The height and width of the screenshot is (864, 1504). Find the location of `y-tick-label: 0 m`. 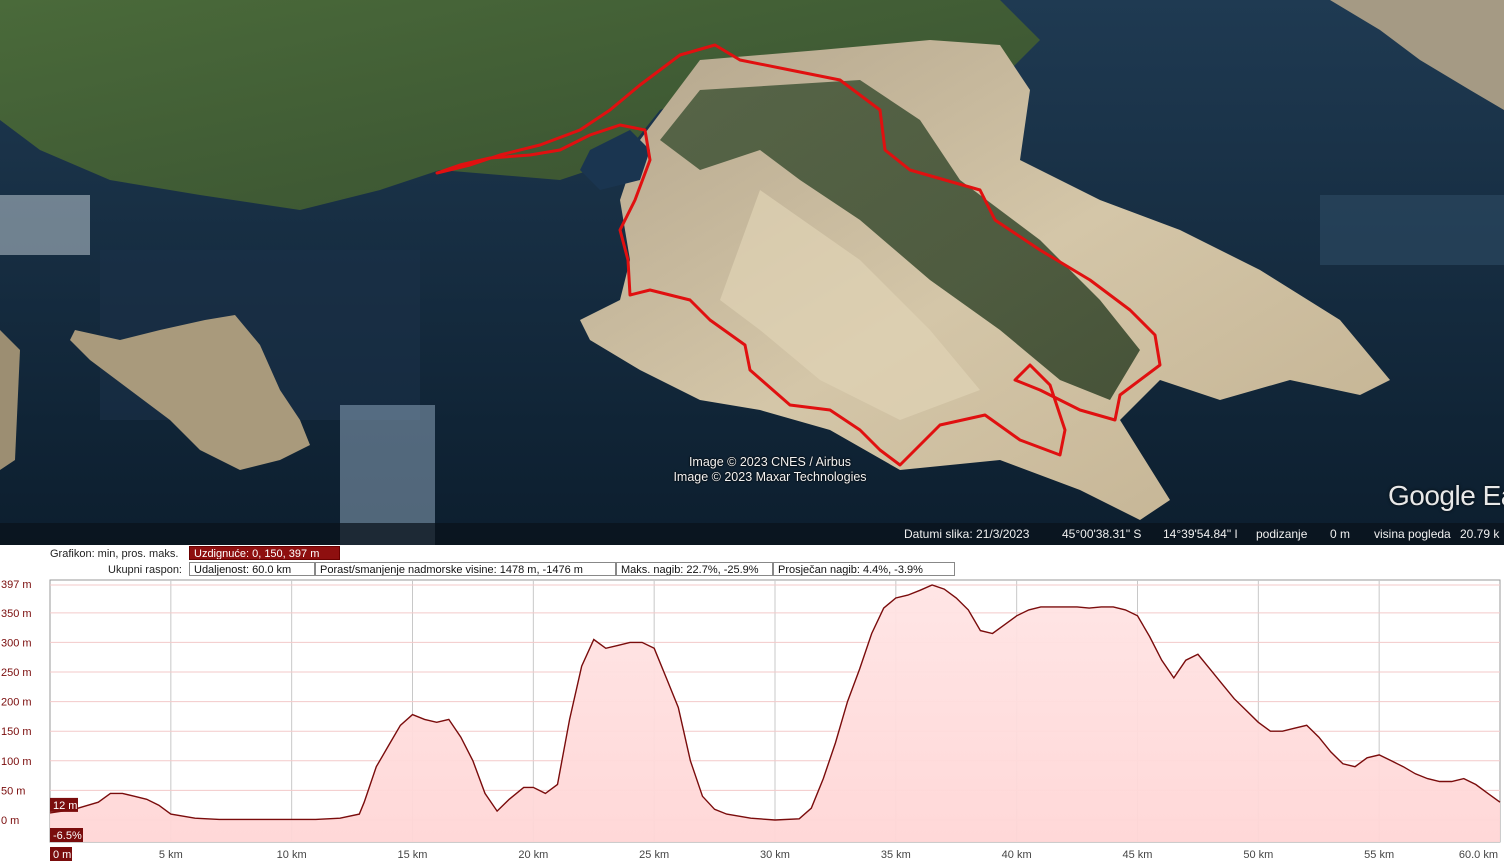

y-tick-label: 0 m is located at coordinates (10, 821).